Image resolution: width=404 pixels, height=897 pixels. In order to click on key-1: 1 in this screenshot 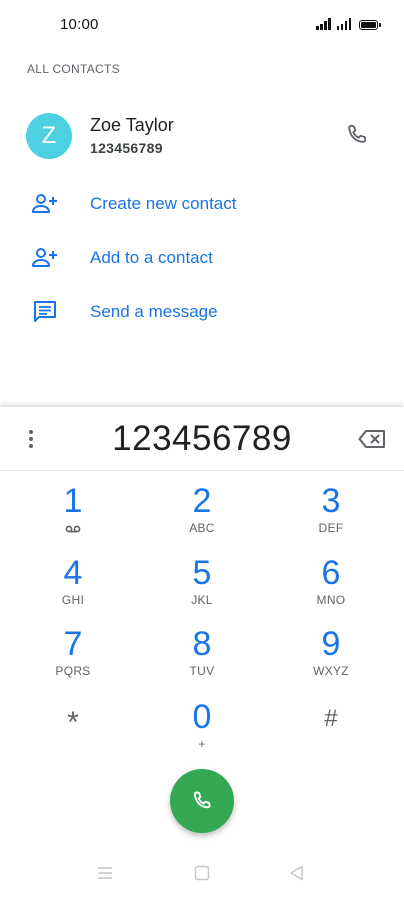, I will do `click(73, 516)`.